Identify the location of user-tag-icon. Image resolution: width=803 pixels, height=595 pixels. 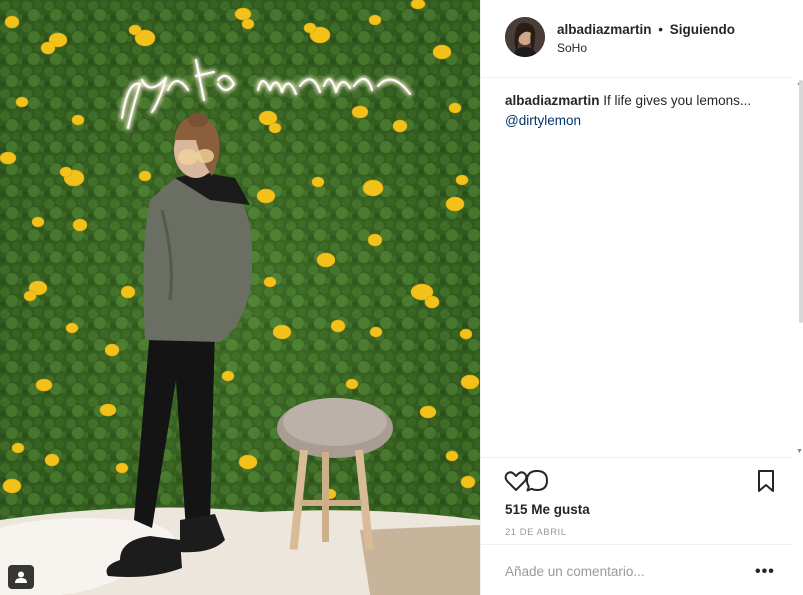
(21, 577).